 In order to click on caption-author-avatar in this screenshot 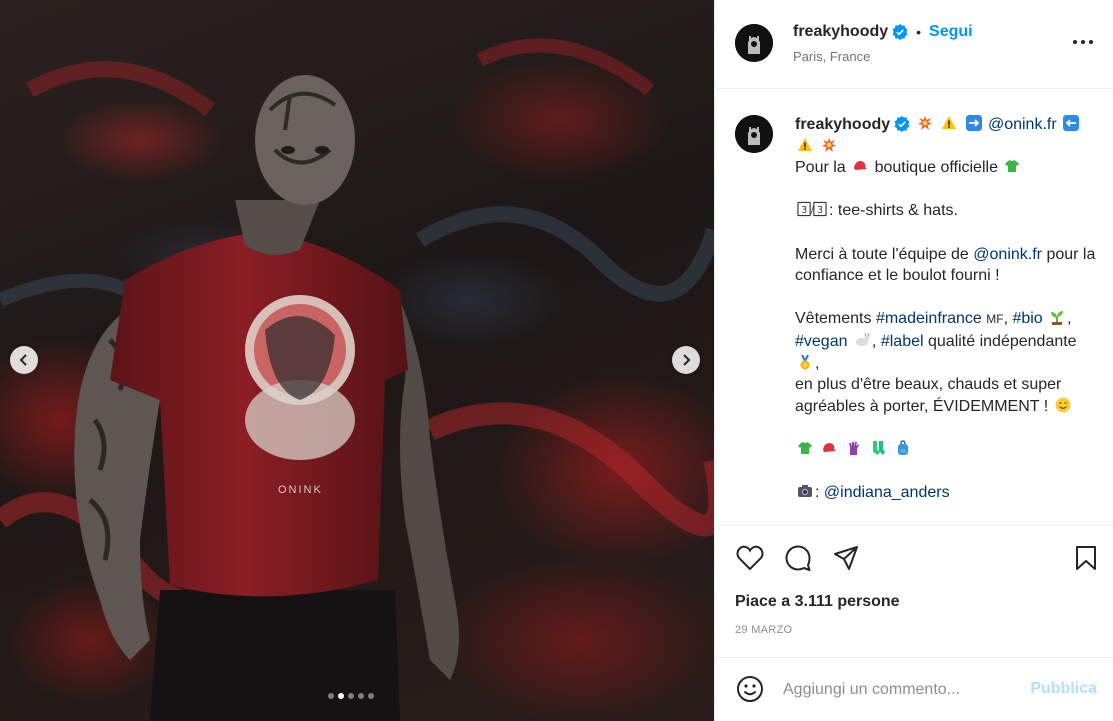, I will do `click(754, 134)`.